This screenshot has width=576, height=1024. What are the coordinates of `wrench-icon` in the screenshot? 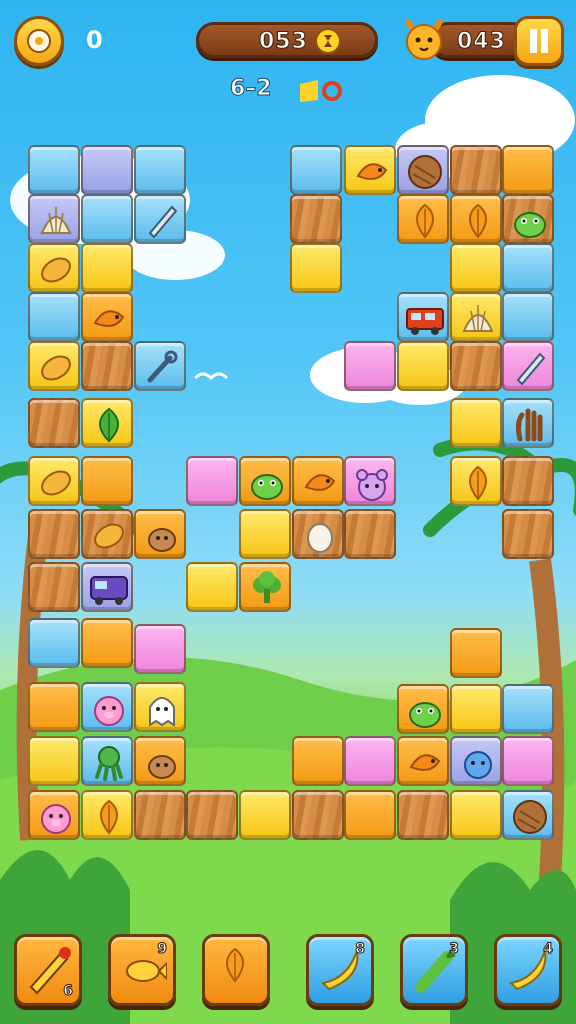 It's located at (162, 366).